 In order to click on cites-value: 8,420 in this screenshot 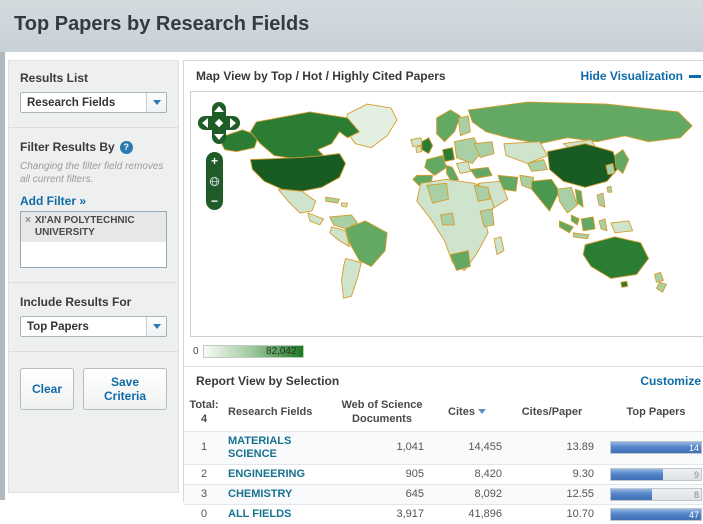, I will do `click(467, 474)`.